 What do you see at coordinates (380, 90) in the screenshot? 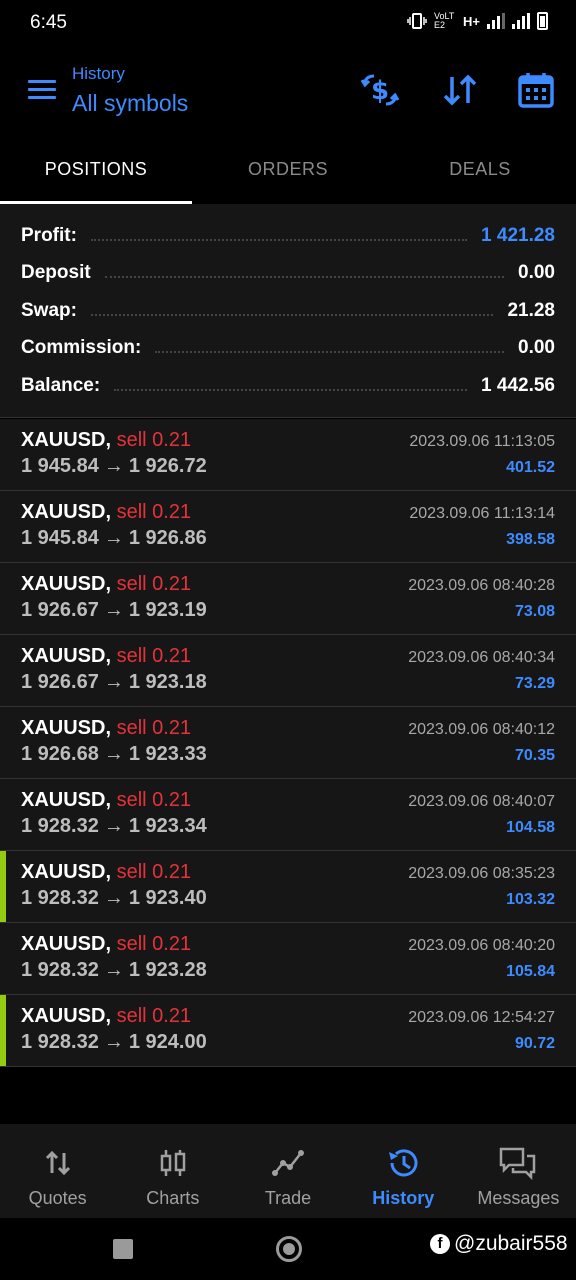
I see `currency-exchange-button: $` at bounding box center [380, 90].